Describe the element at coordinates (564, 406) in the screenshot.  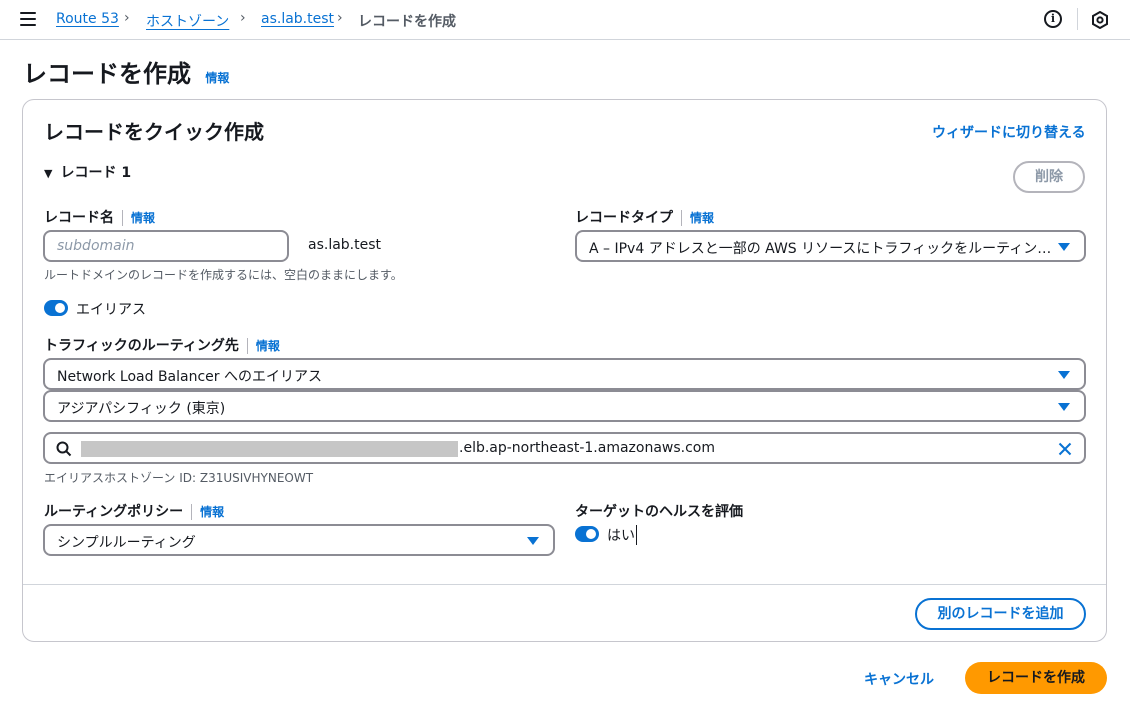
I see `region-select: アジアパシフィック (東京)` at that location.